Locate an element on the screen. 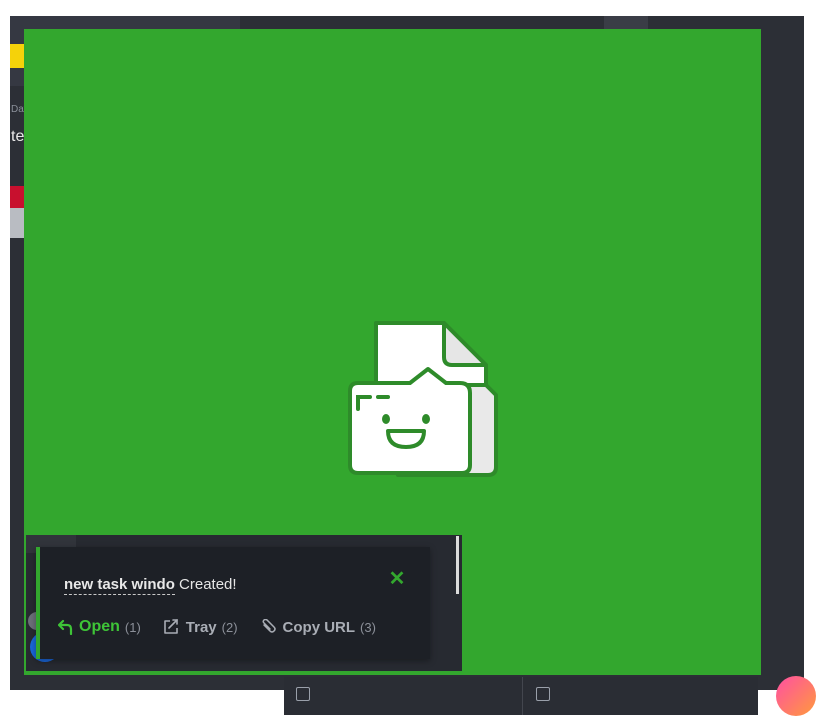  copy-url-shortcut: (3) is located at coordinates (368, 627).